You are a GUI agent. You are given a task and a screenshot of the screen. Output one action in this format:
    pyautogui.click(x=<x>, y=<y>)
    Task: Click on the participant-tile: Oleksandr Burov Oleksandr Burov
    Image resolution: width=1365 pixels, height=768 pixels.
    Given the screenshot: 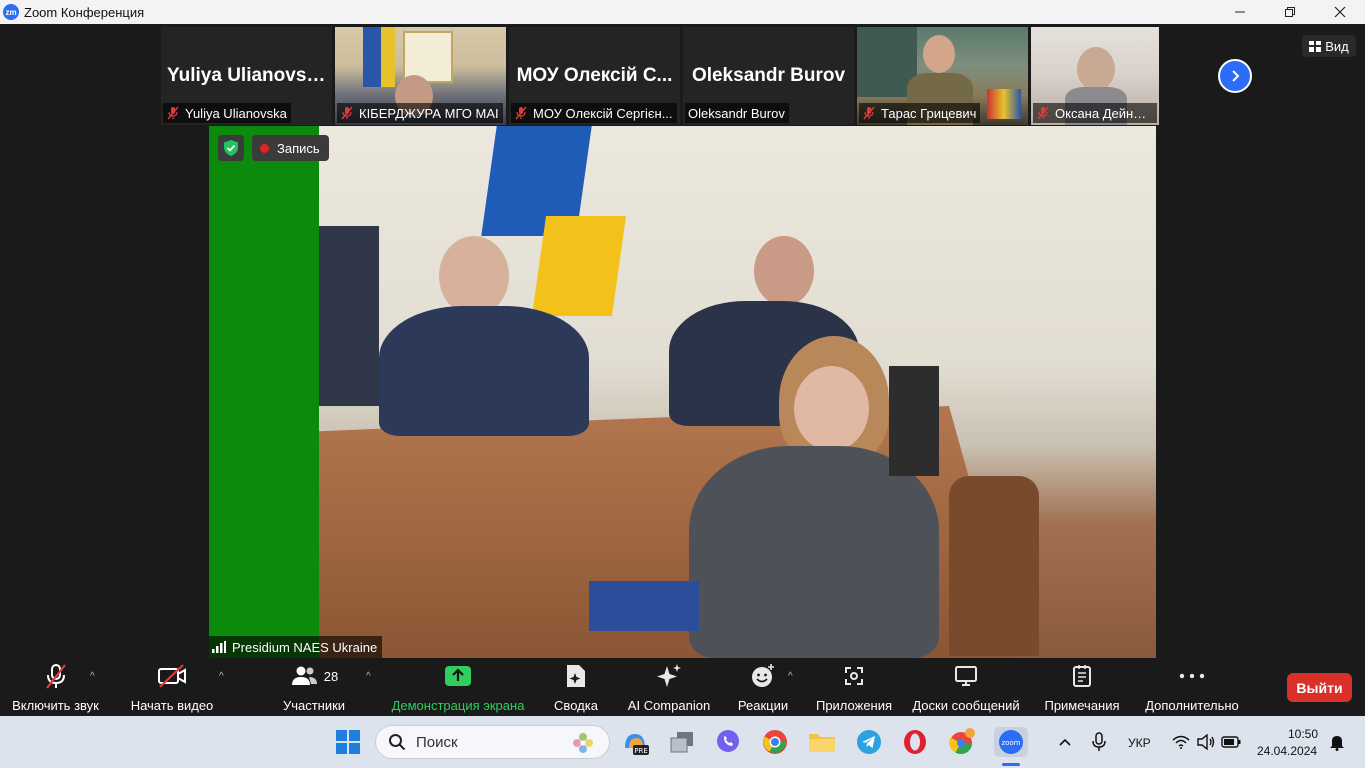 What is the action you would take?
    pyautogui.click(x=768, y=76)
    